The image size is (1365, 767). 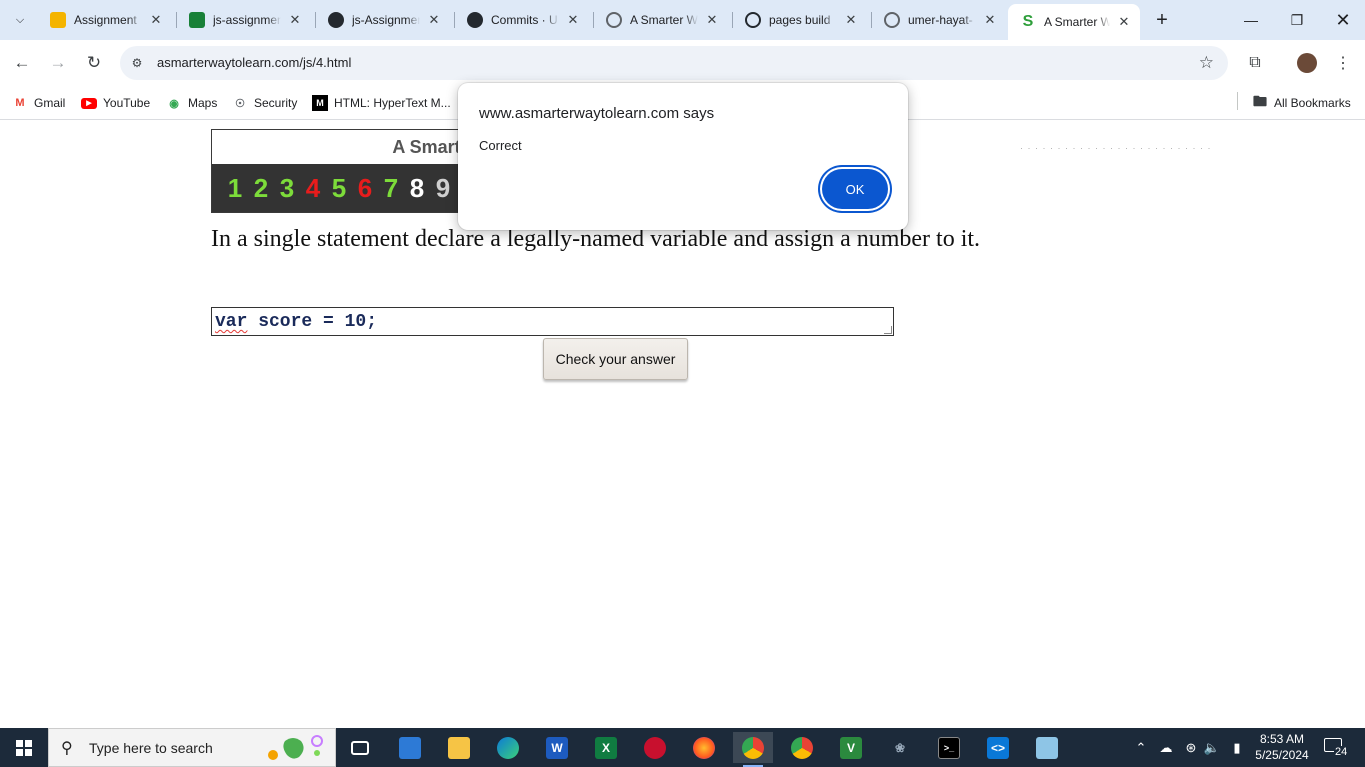 I want to click on clock-date: 5/25/2024, so click(x=1282, y=755).